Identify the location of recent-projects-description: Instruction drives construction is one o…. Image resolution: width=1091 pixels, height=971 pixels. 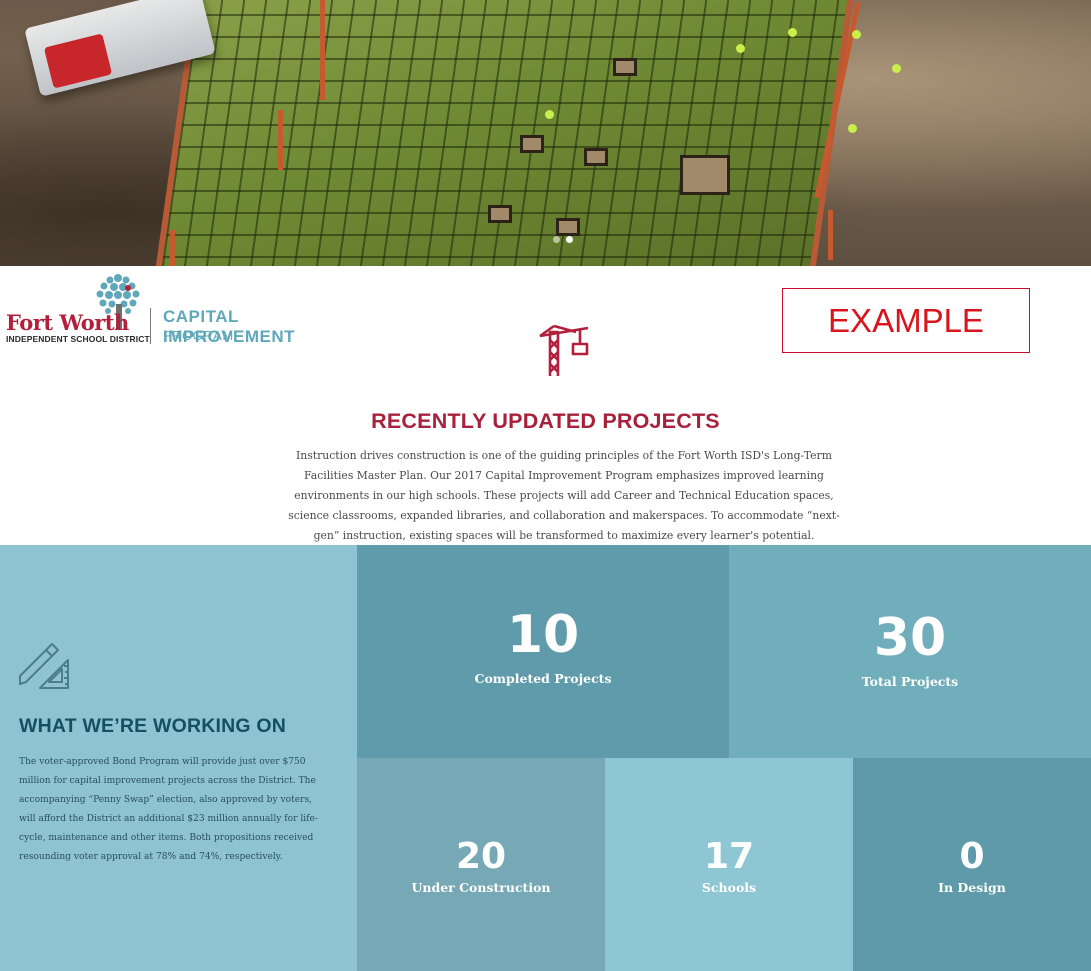
(564, 495).